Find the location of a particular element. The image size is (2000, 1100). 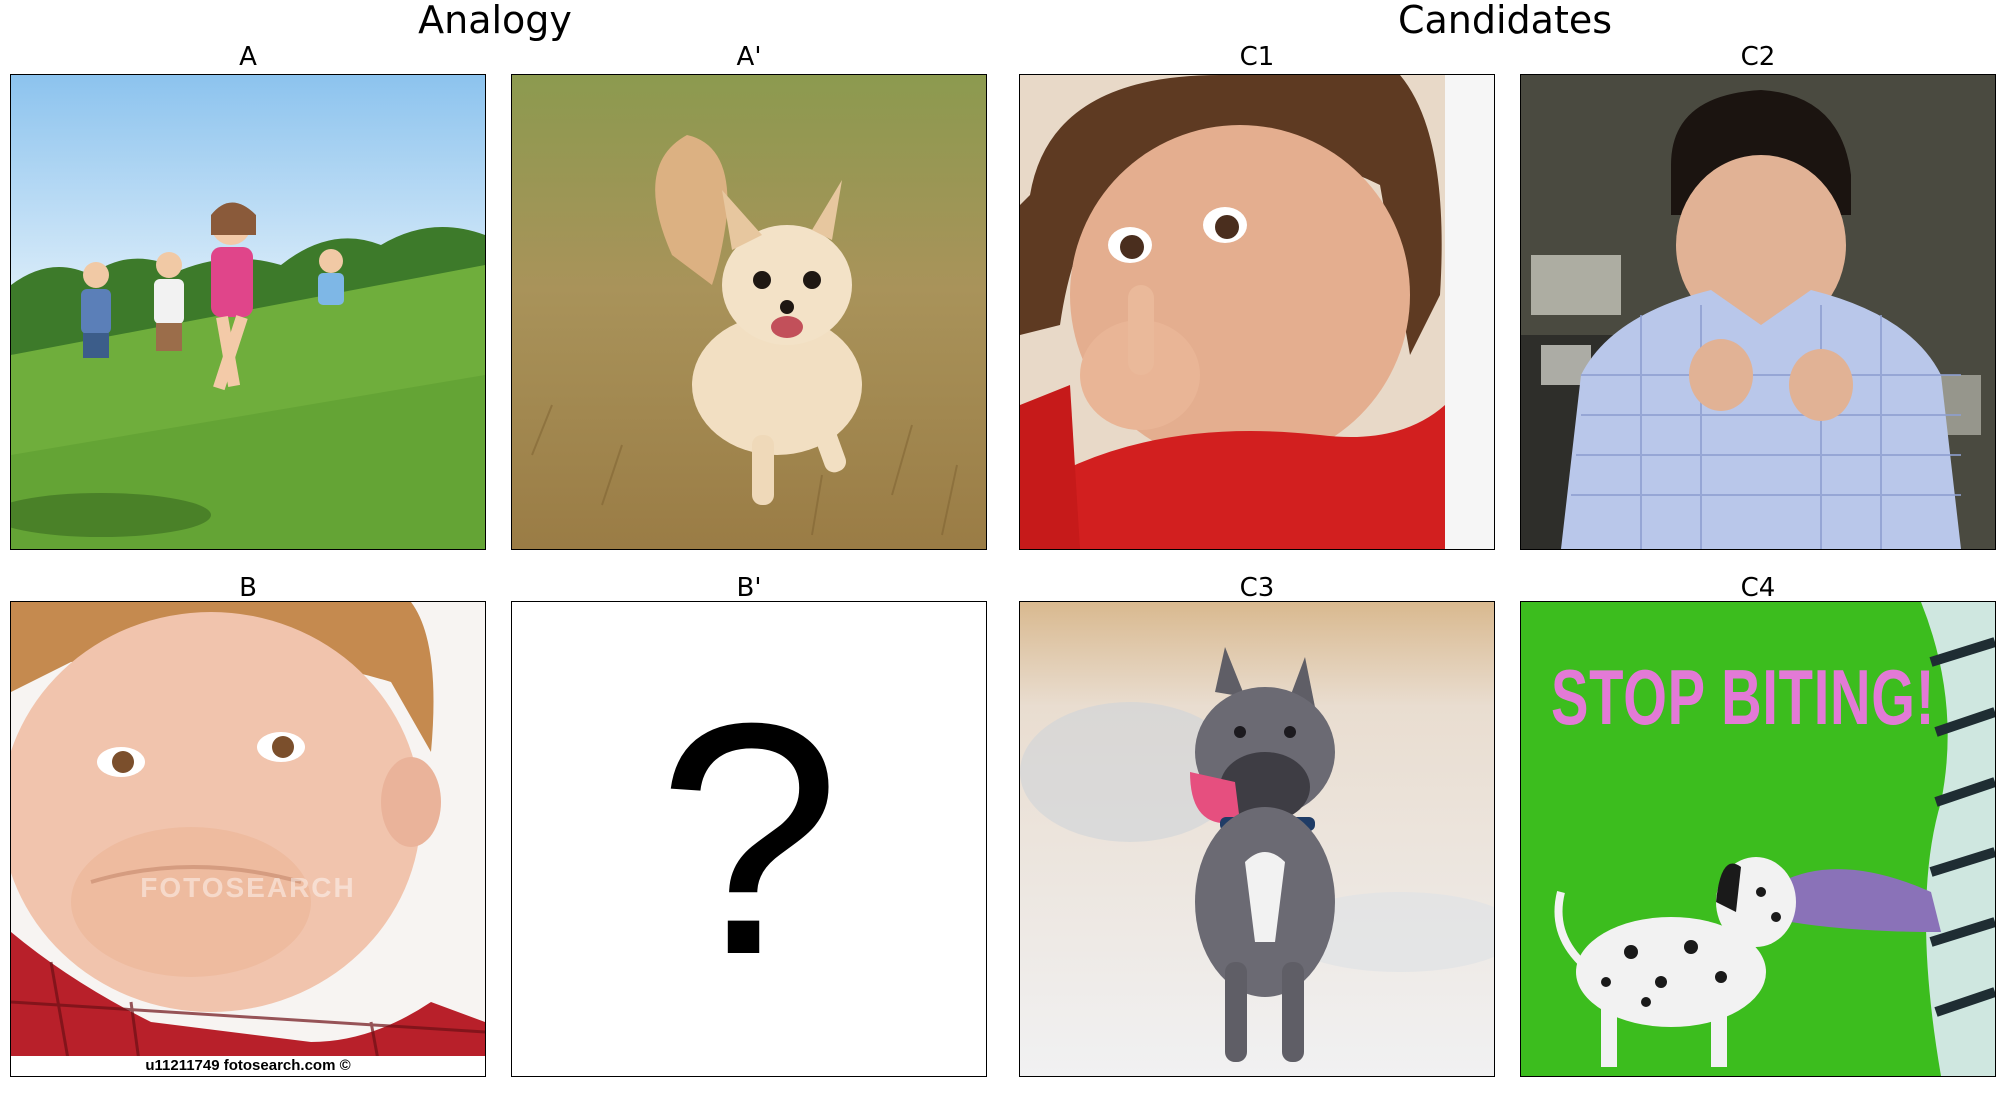

panel-c4-image: STOP BITING! is located at coordinates (1758, 839).